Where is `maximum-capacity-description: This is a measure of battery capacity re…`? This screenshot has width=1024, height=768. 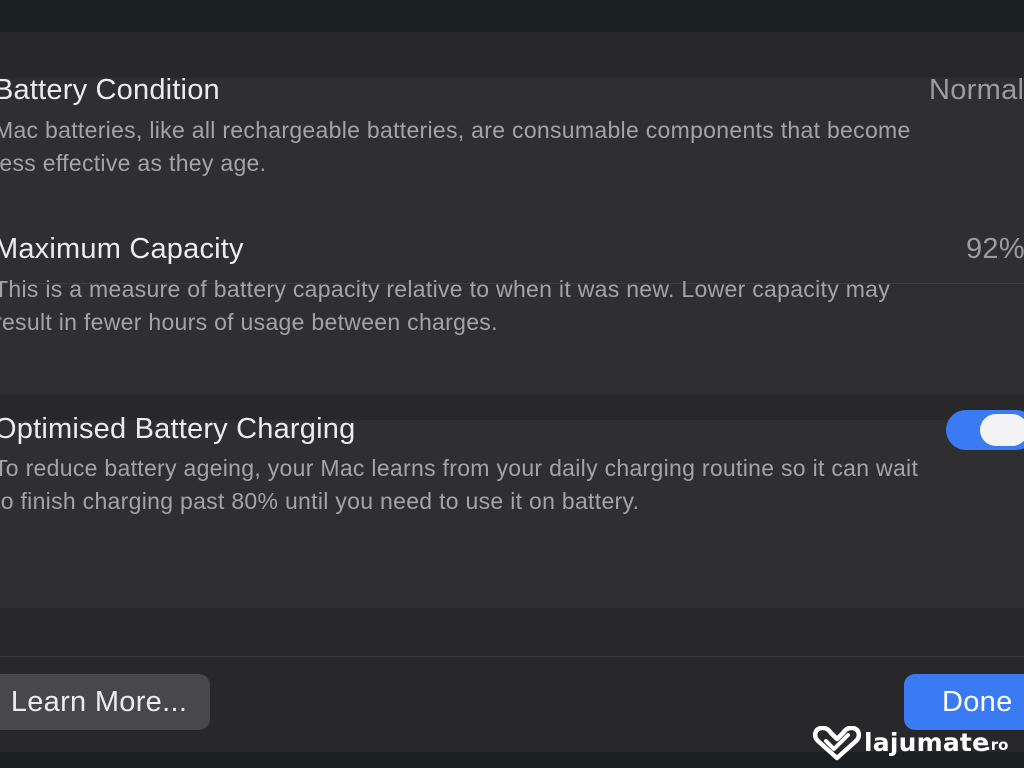 maximum-capacity-description: This is a measure of battery capacity re… is located at coordinates (445, 305).